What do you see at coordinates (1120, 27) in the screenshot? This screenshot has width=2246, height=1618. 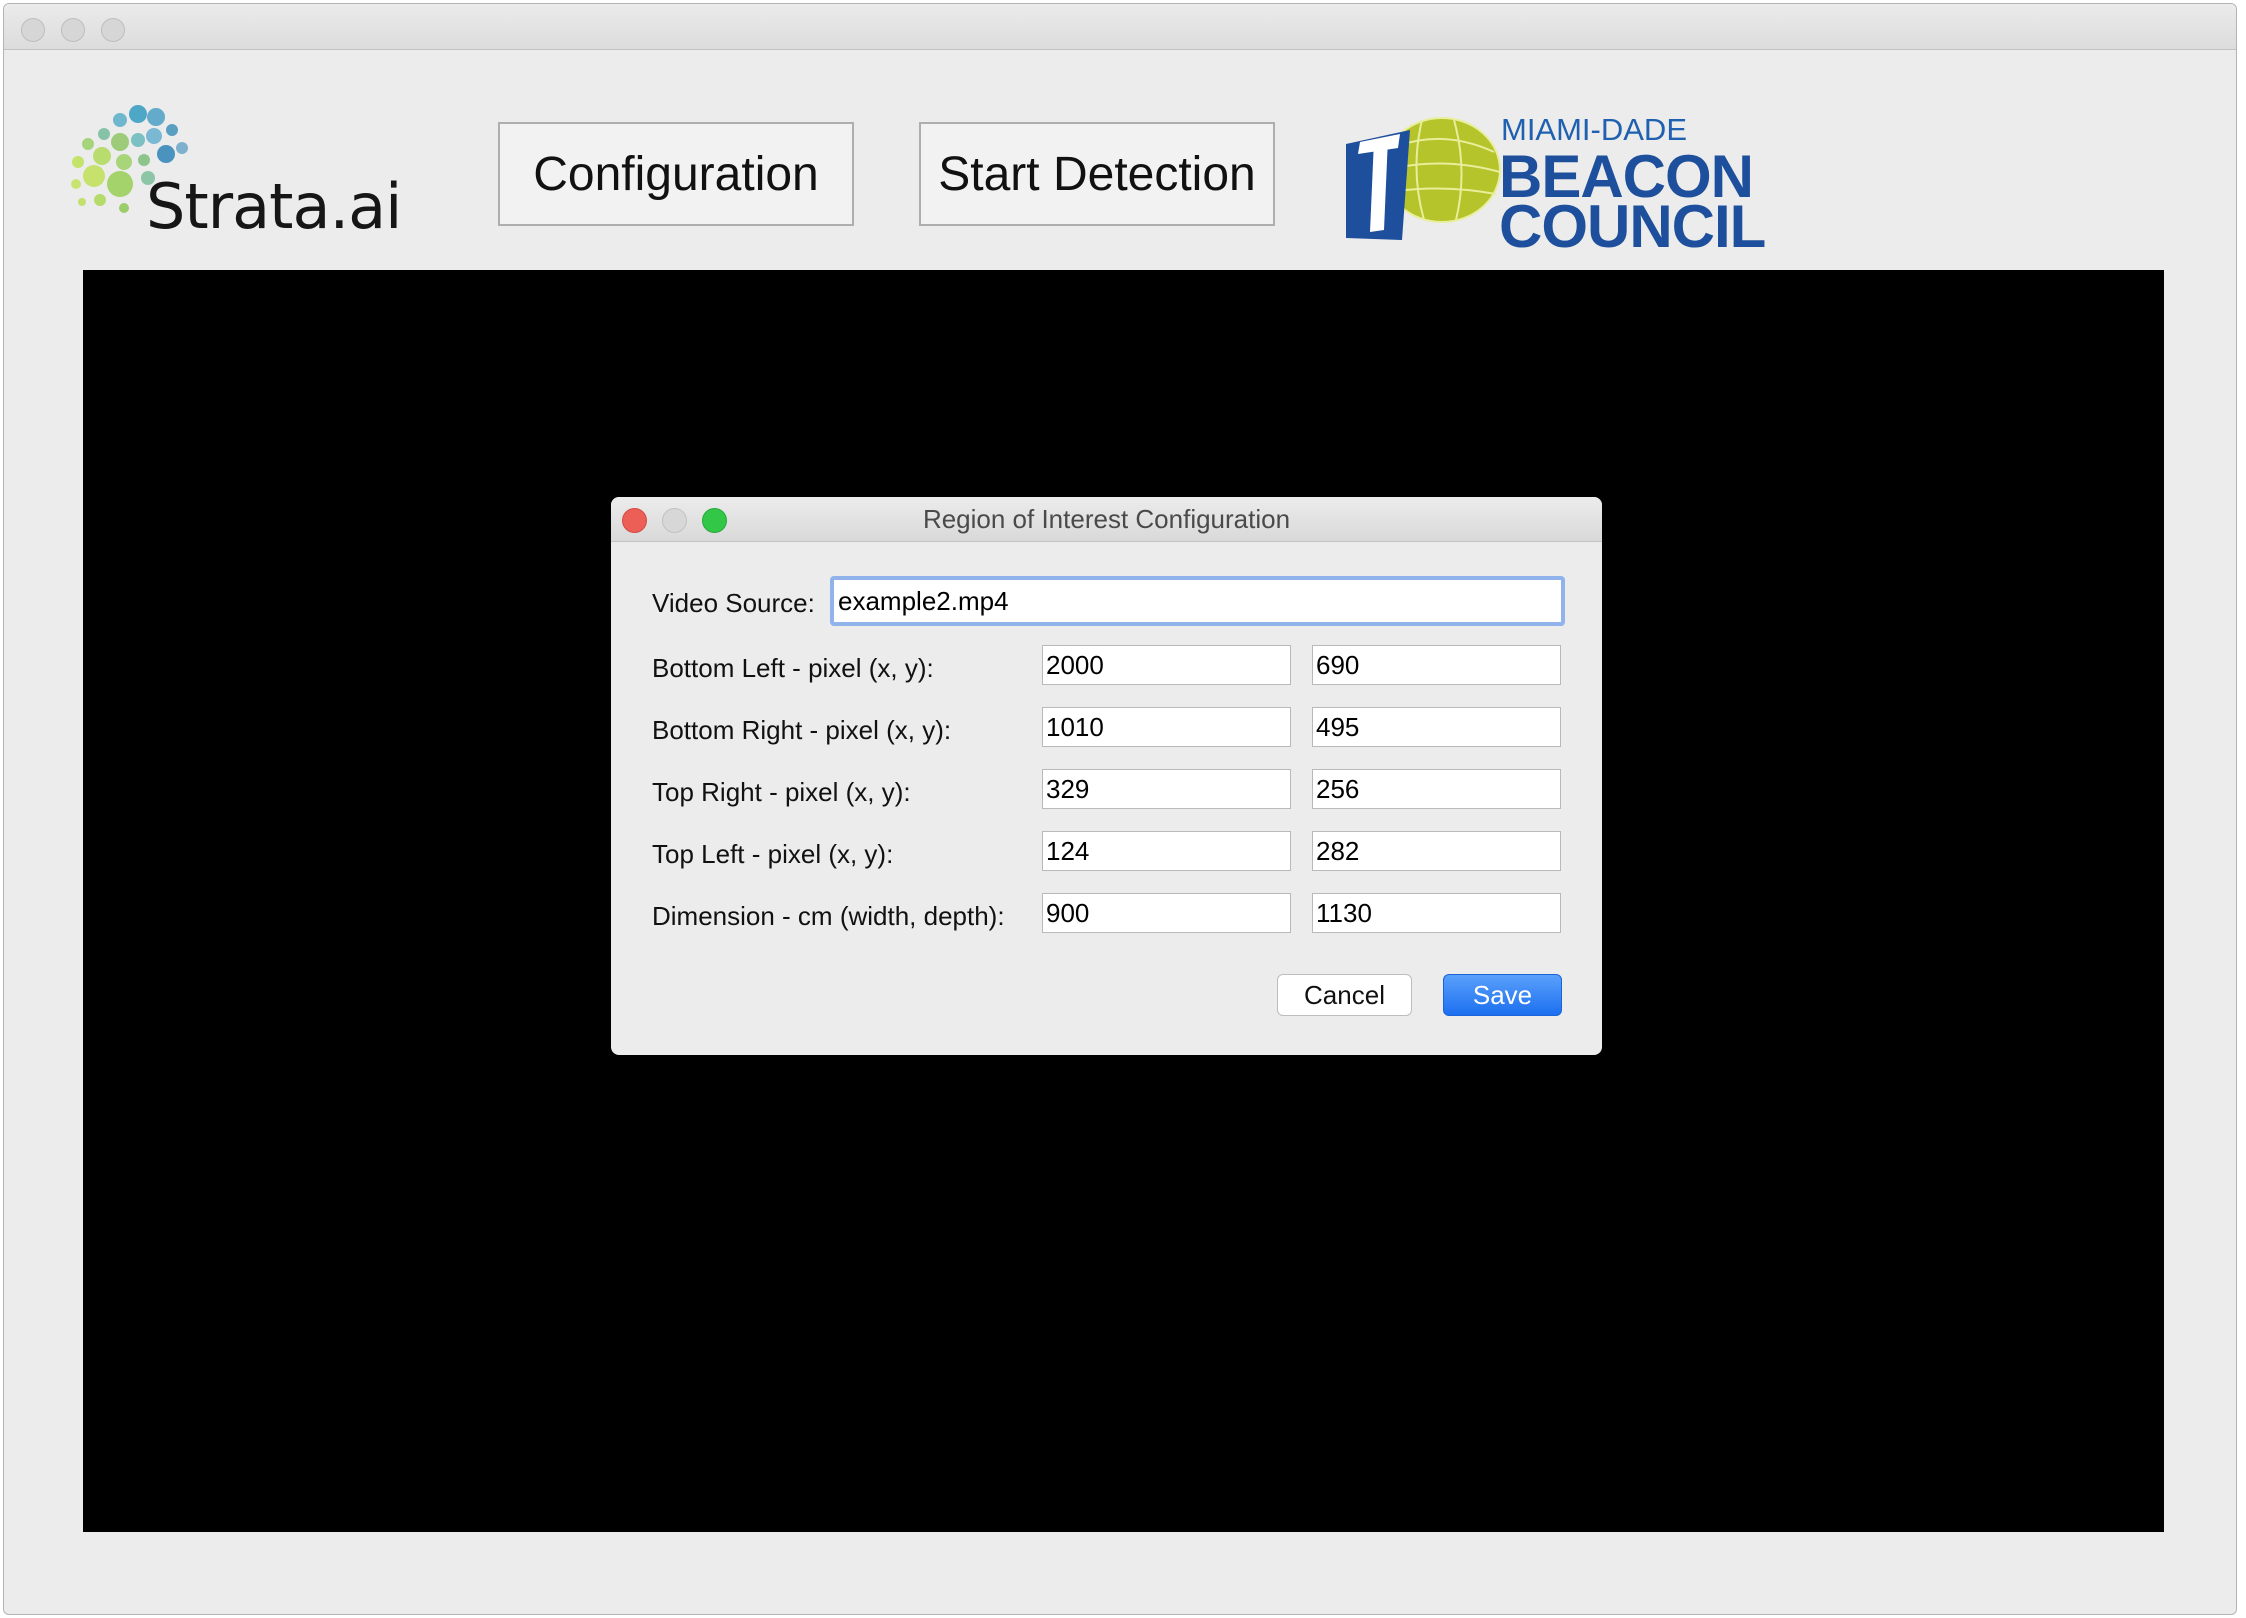 I see `window-titlebar` at bounding box center [1120, 27].